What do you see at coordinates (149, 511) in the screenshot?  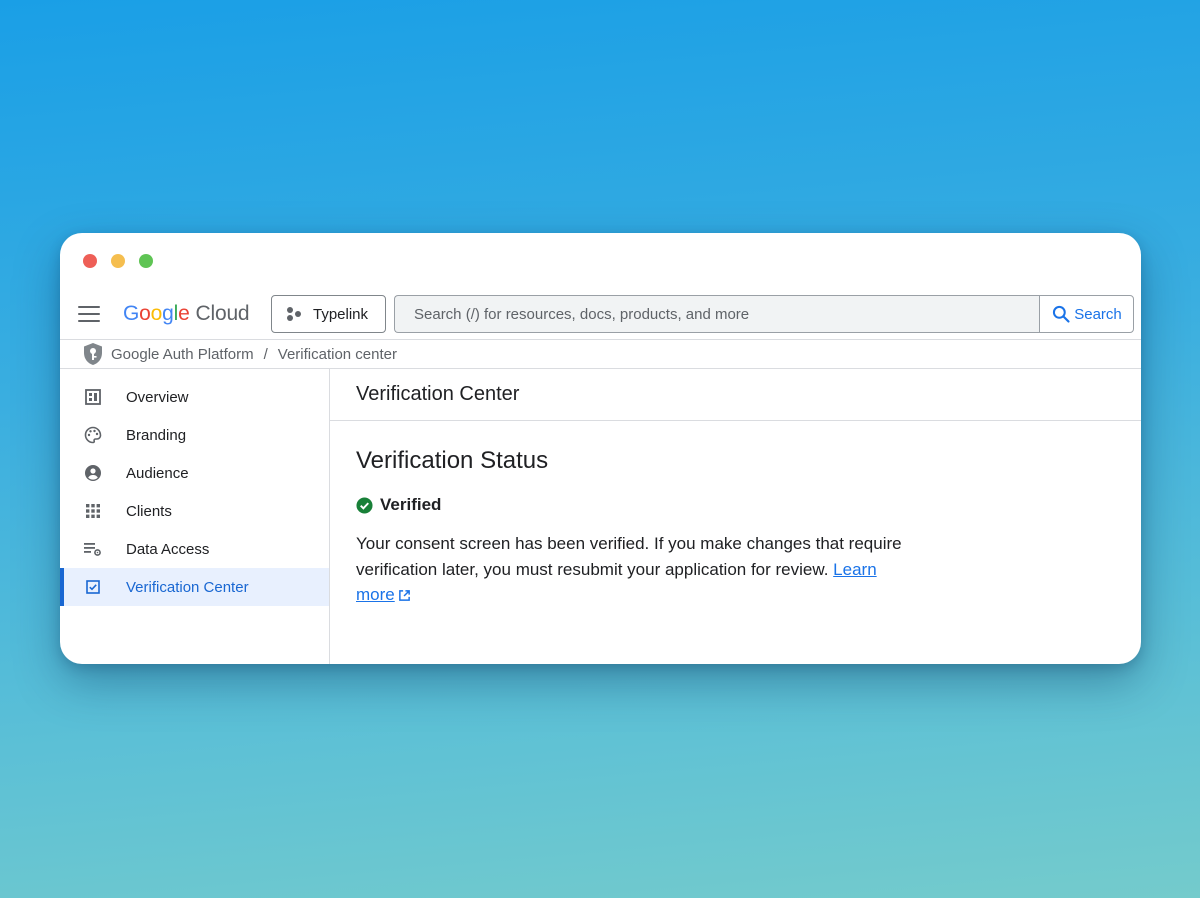 I see `sidebar-item-label: Clients` at bounding box center [149, 511].